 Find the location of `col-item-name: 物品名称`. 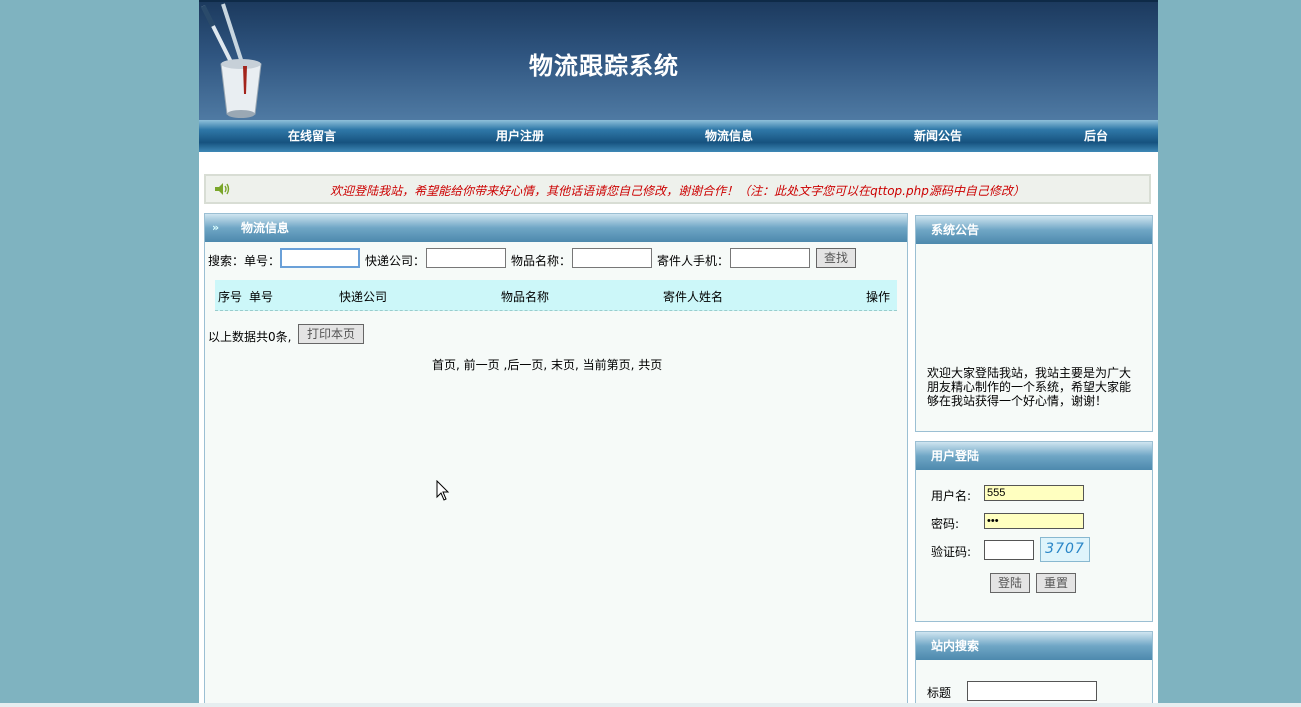

col-item-name: 物品名称 is located at coordinates (525, 297).